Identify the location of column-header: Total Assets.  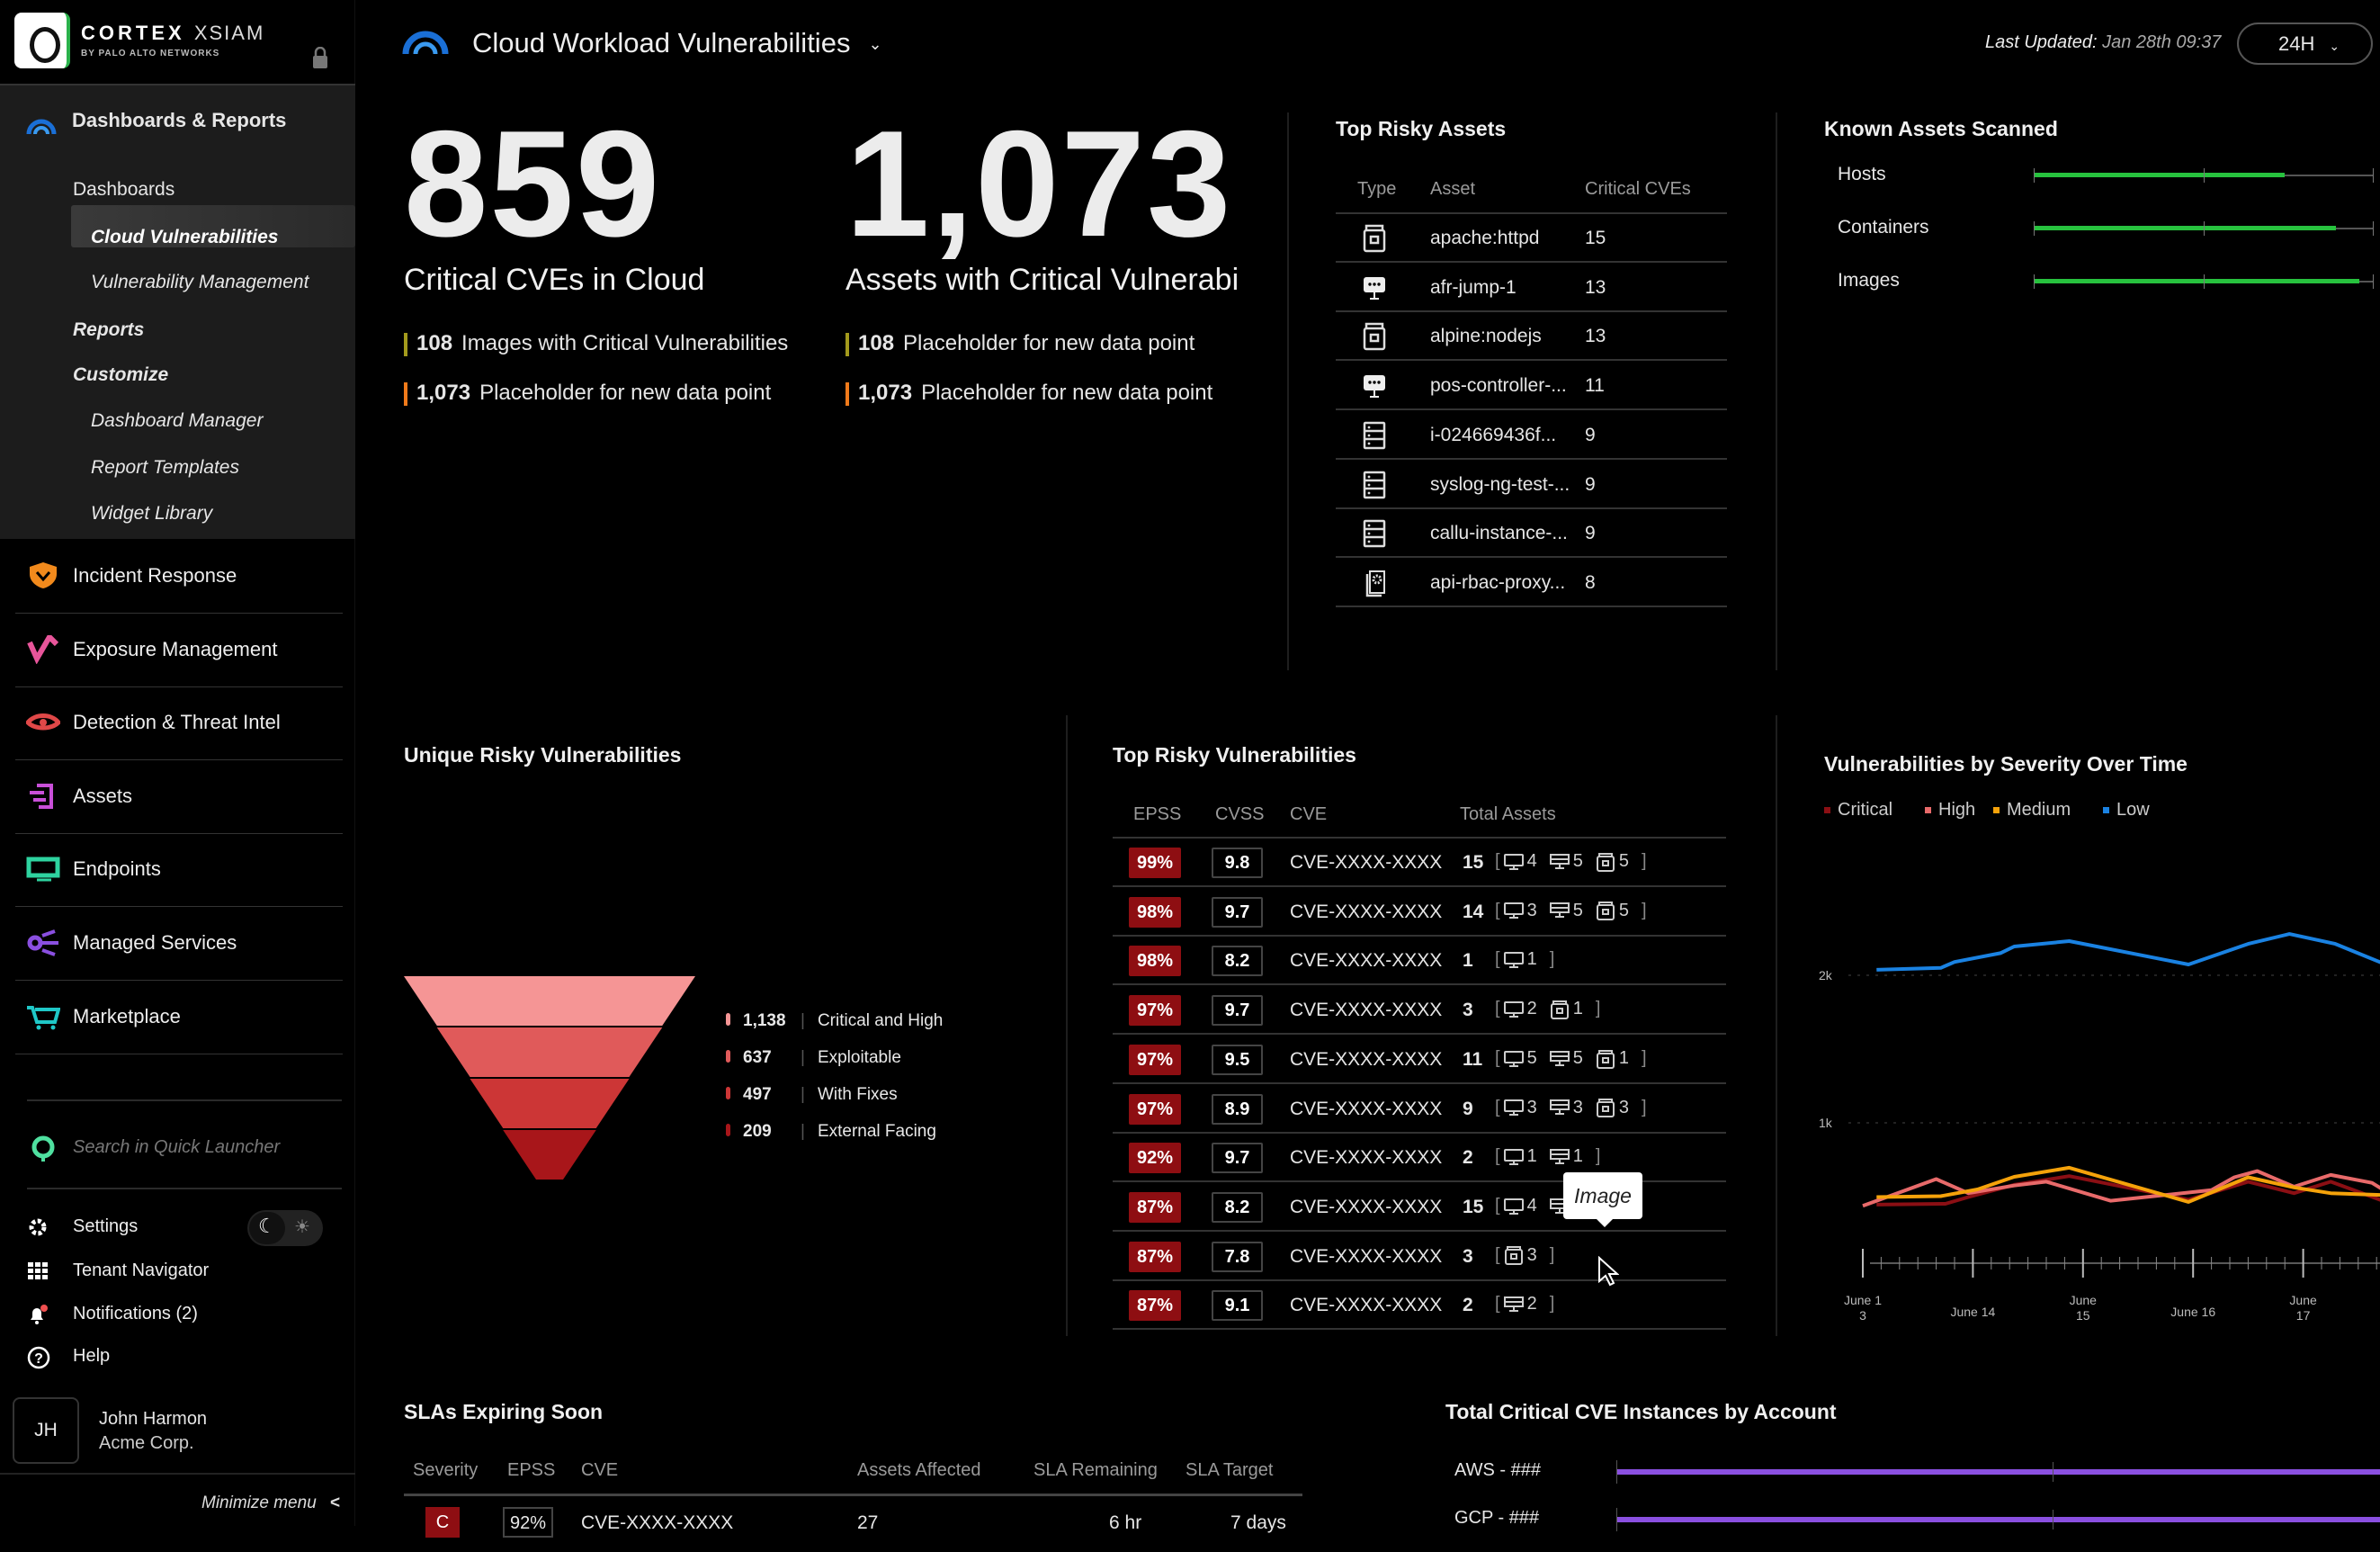
(1508, 814).